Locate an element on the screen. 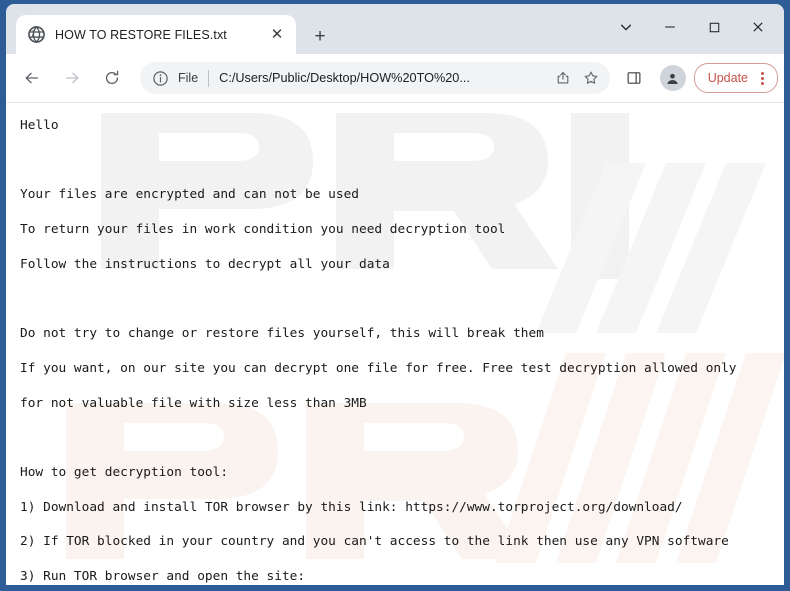  browser-tab: HOW TO RESTORE FILES.txt ✕ is located at coordinates (156, 34).